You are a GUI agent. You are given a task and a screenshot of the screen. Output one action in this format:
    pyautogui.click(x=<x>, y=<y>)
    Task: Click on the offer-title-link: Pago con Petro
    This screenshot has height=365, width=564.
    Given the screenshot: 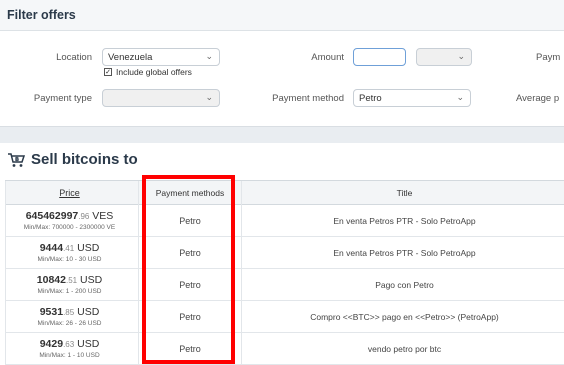 What is the action you would take?
    pyautogui.click(x=404, y=285)
    